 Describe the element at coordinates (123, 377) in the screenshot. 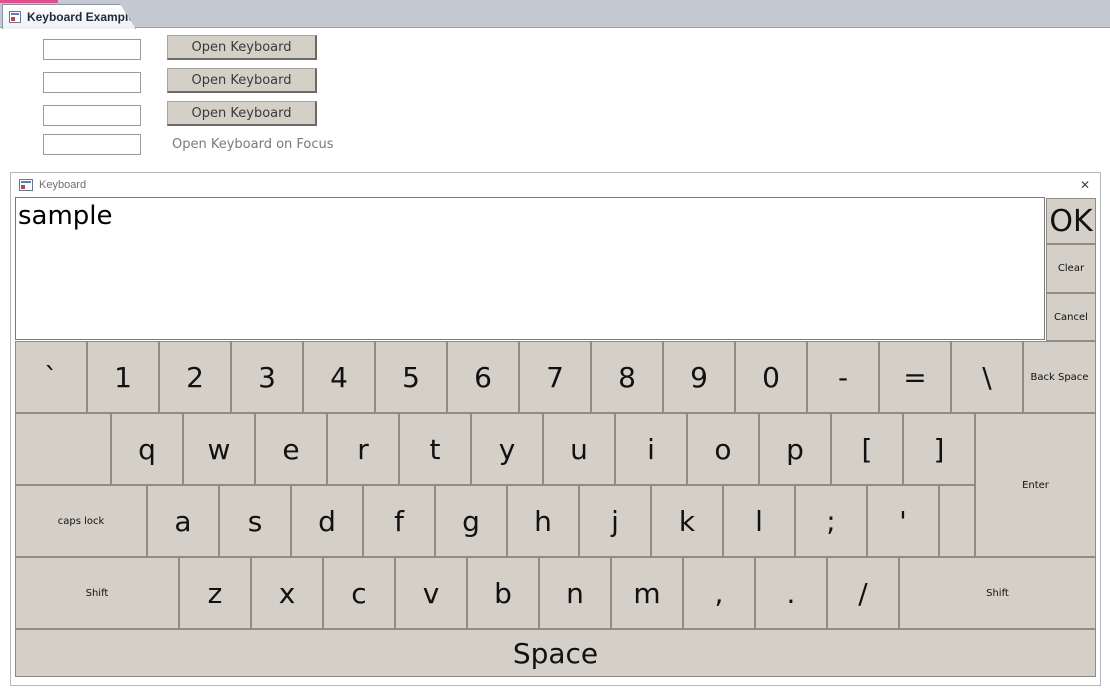

I see `key-1-1: 1` at that location.